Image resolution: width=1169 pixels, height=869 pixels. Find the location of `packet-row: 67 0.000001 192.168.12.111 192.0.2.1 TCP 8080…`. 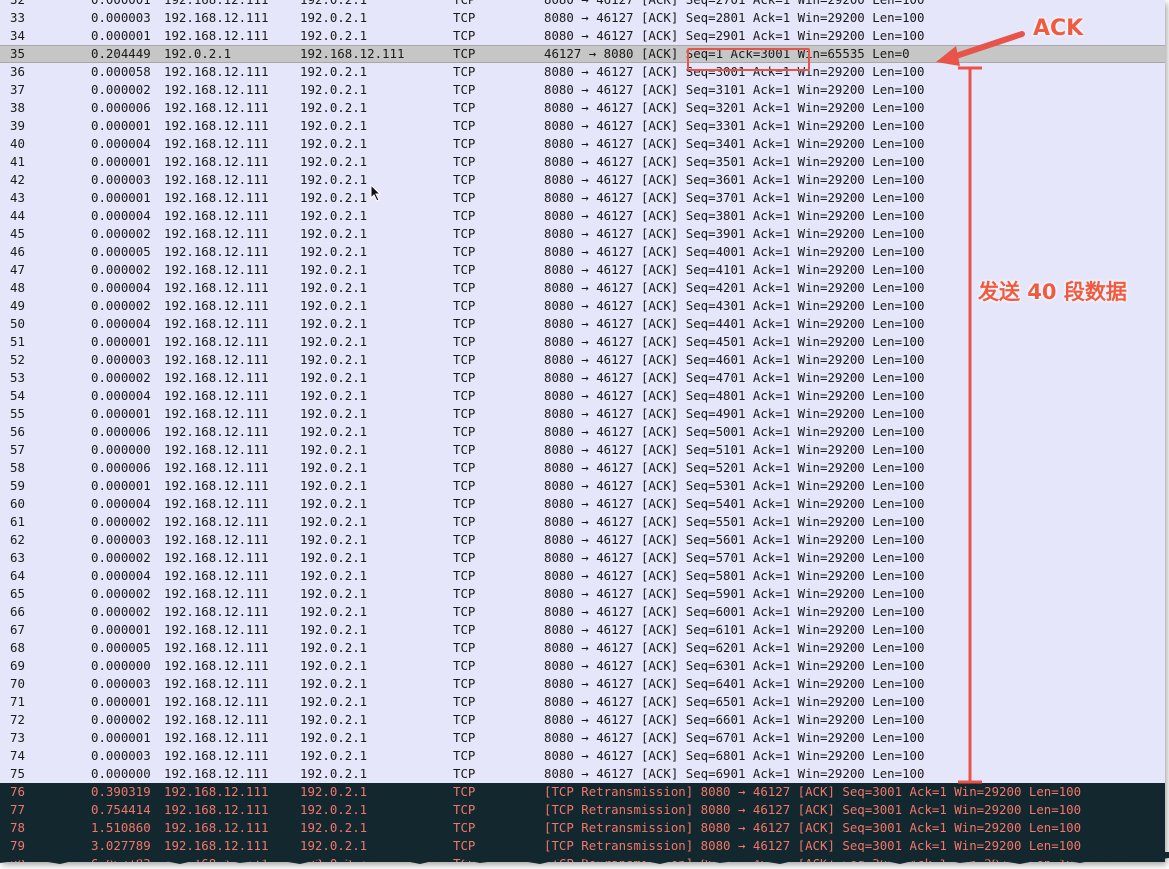

packet-row: 67 0.000001 192.168.12.111 192.0.2.1 TCP 8080… is located at coordinates (582, 630).